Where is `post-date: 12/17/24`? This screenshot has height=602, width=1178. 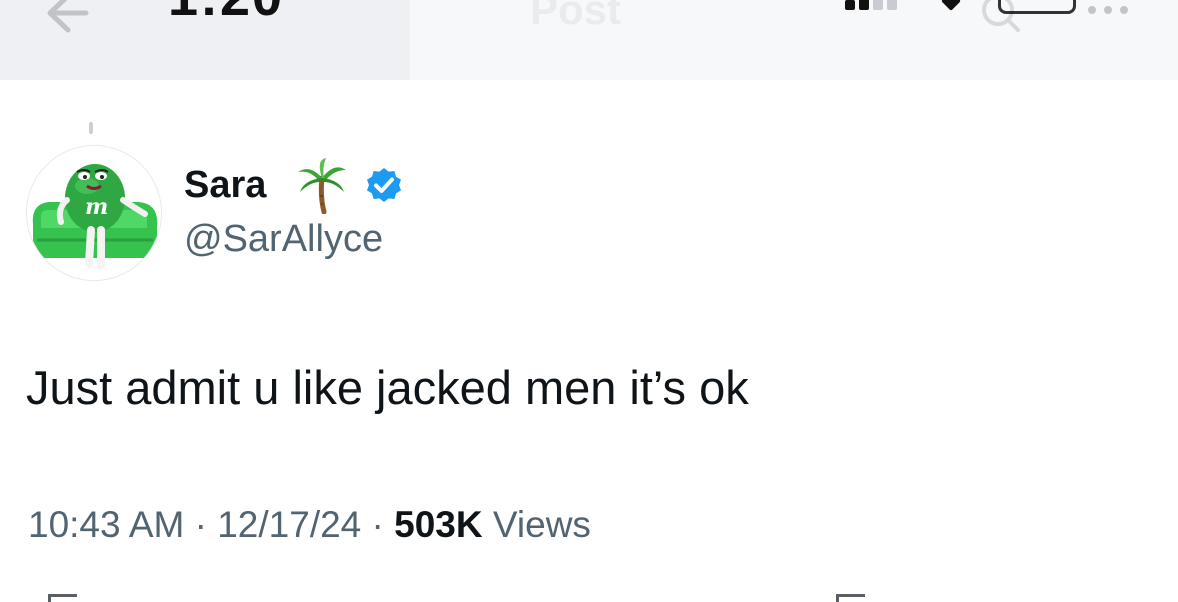 post-date: 12/17/24 is located at coordinates (289, 524).